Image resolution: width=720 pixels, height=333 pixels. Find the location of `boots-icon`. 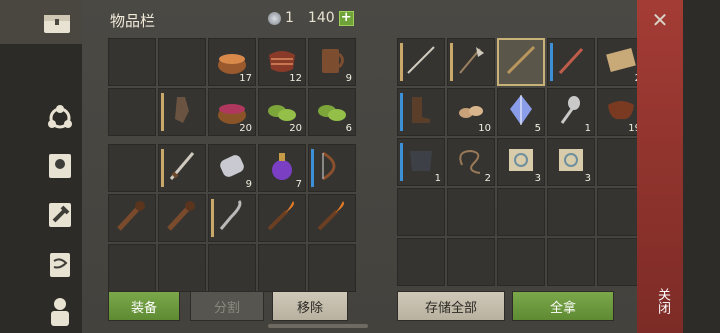

boots-icon is located at coordinates (421, 112).